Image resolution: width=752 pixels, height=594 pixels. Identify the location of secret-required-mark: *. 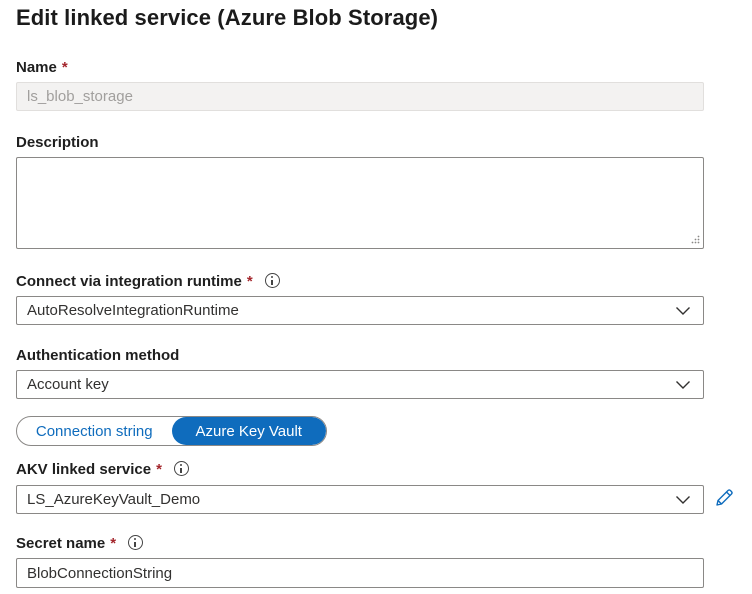
(113, 543).